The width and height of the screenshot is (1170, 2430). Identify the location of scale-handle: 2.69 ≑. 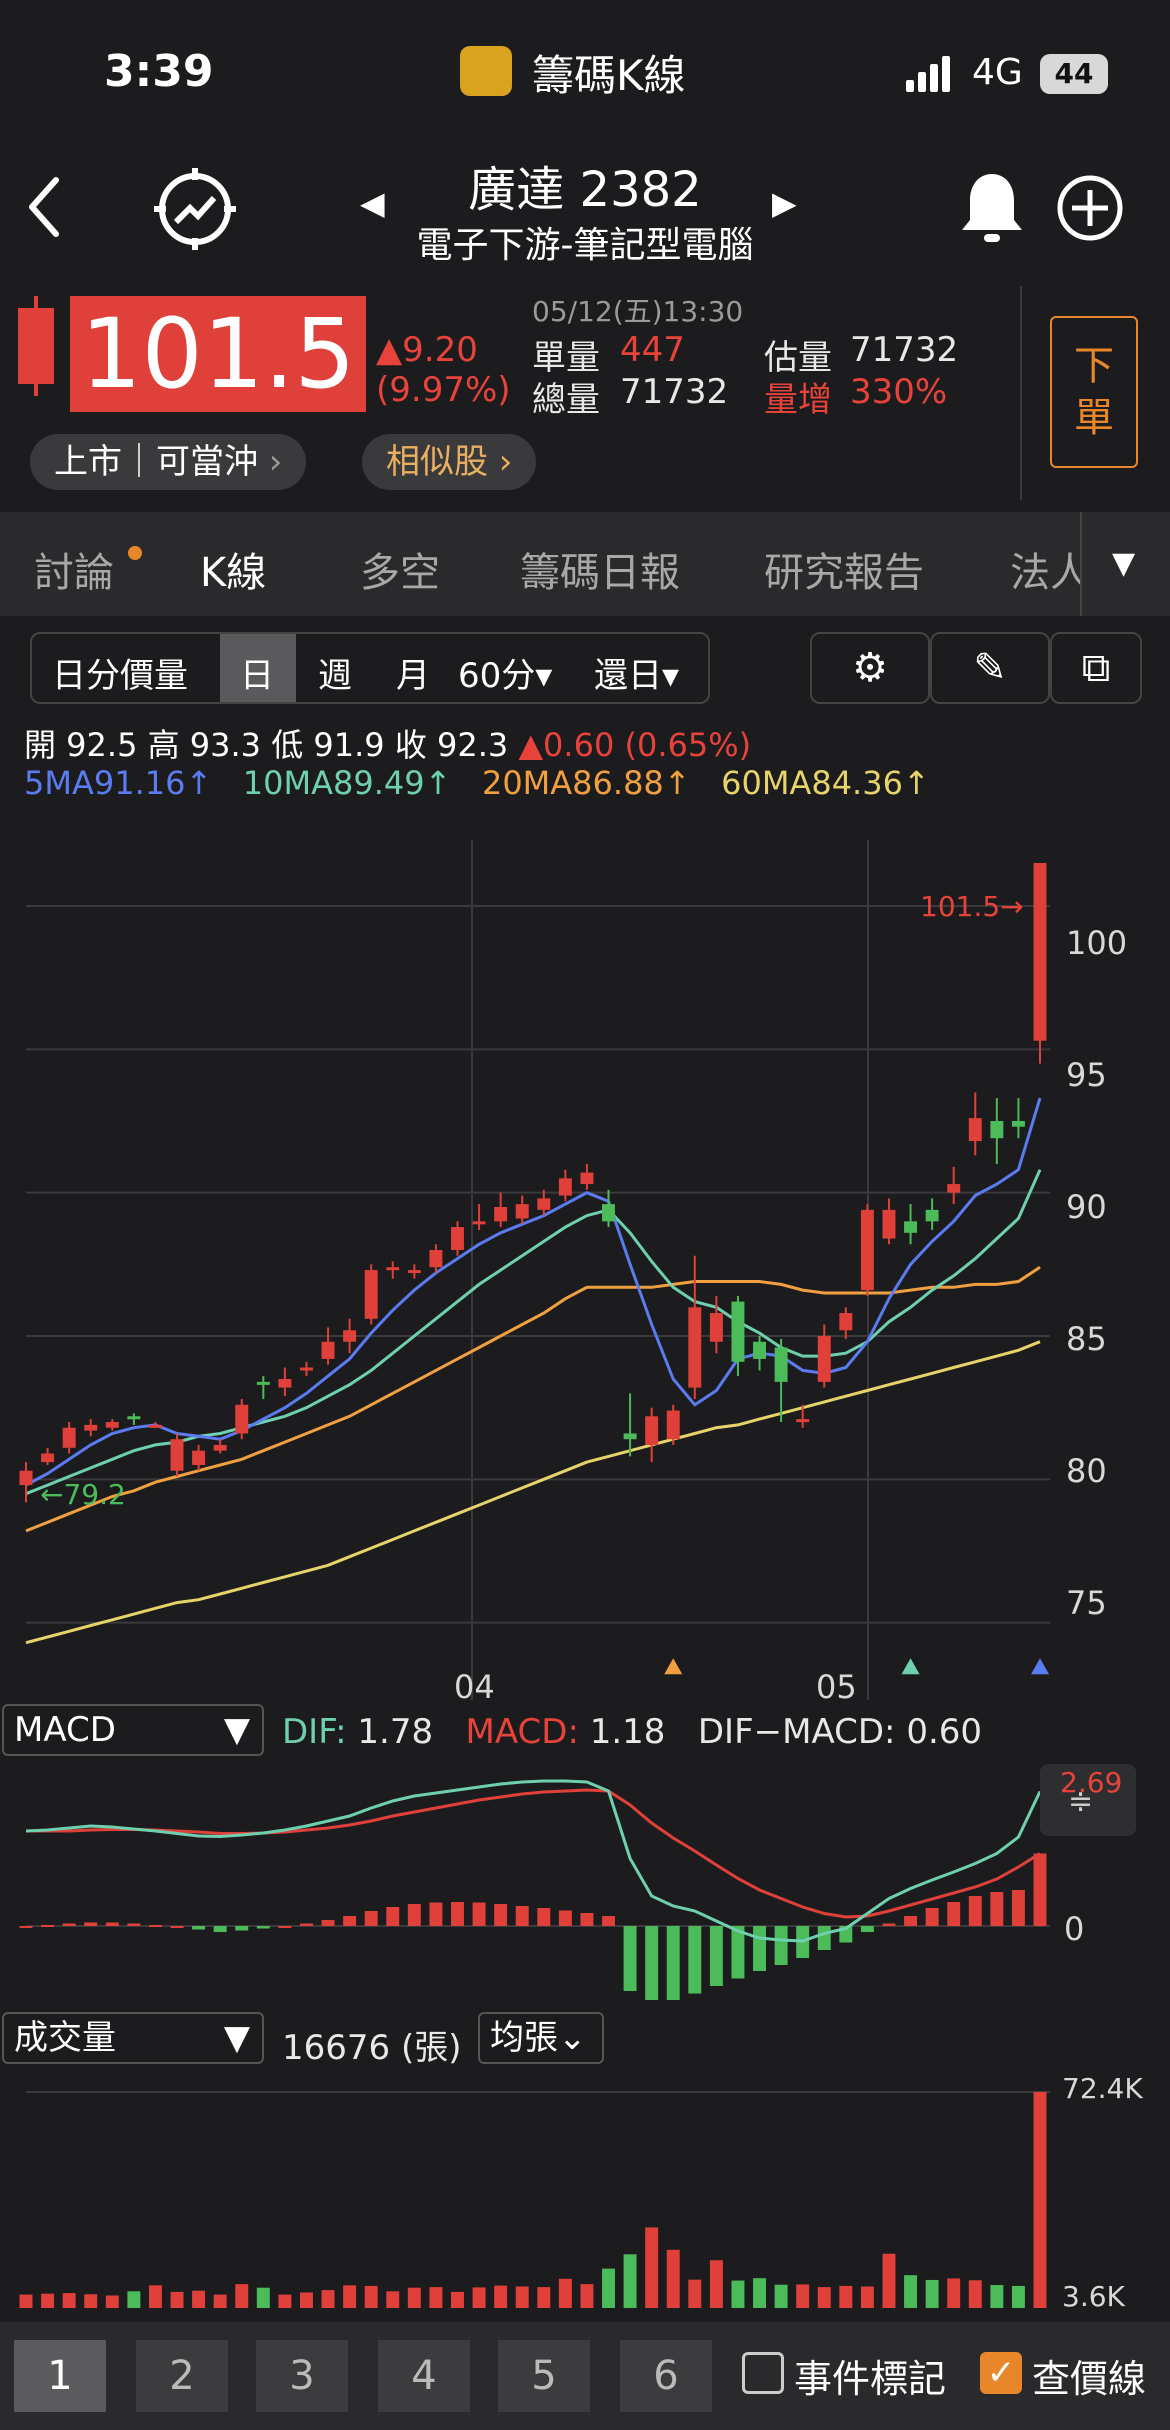
(1088, 1800).